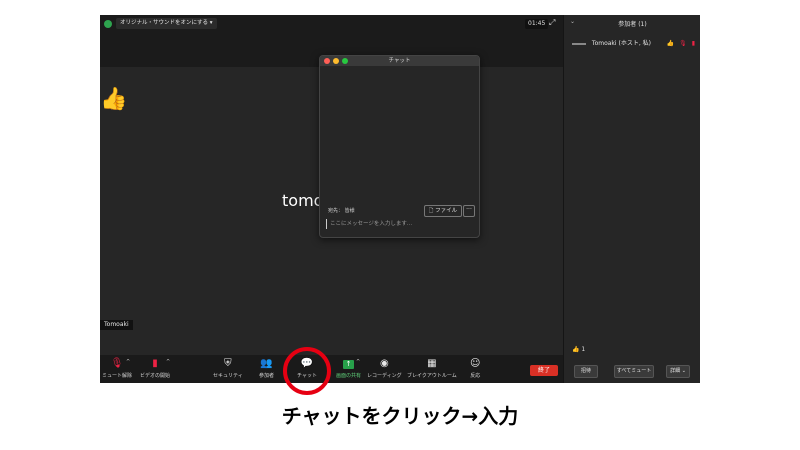 The height and width of the screenshot is (450, 800). I want to click on file-button: 🗋 ファイル, so click(443, 211).